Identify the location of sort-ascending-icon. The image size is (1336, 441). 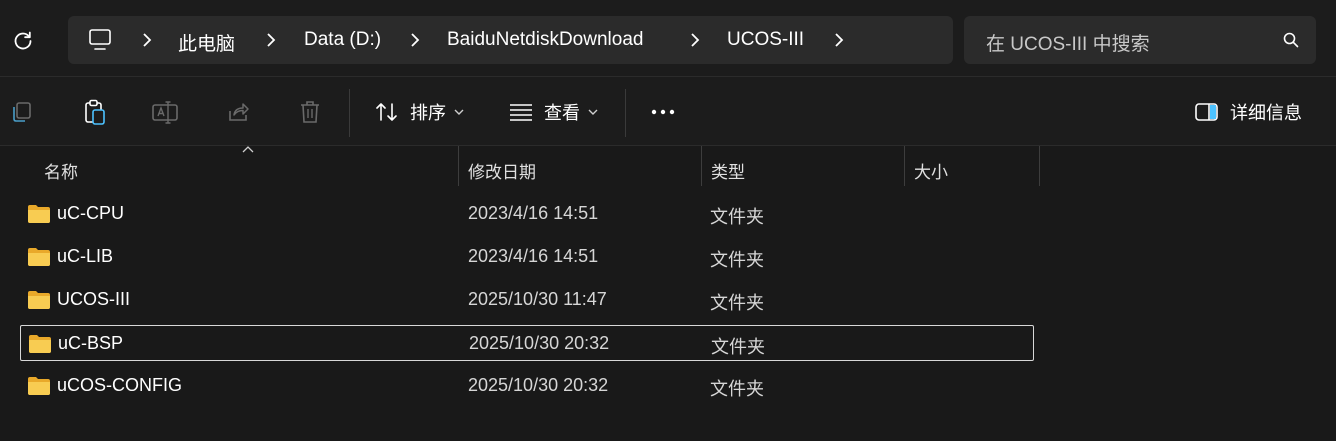
(248, 149).